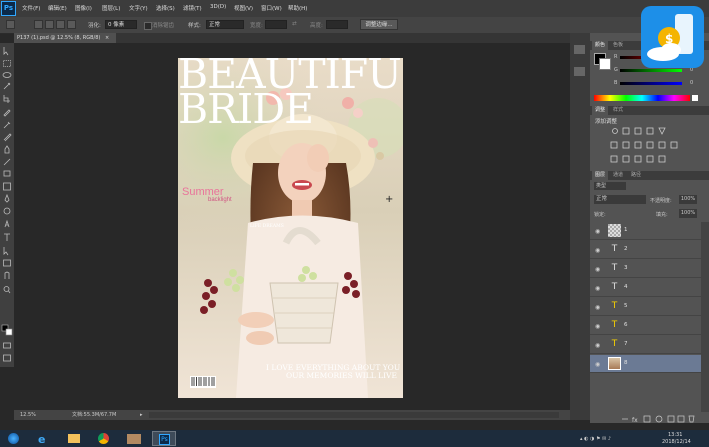 This screenshot has height=447, width=709. Describe the element at coordinates (688, 213) in the screenshot. I see `fill-input: 100%` at that location.